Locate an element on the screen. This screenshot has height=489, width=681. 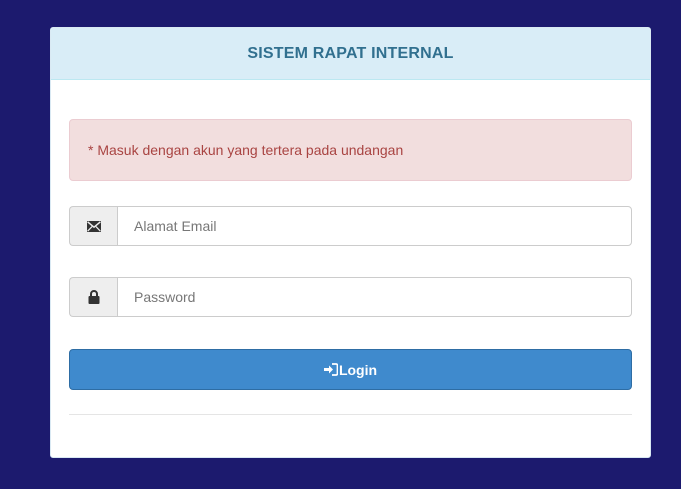
email-input-group is located at coordinates (350, 226).